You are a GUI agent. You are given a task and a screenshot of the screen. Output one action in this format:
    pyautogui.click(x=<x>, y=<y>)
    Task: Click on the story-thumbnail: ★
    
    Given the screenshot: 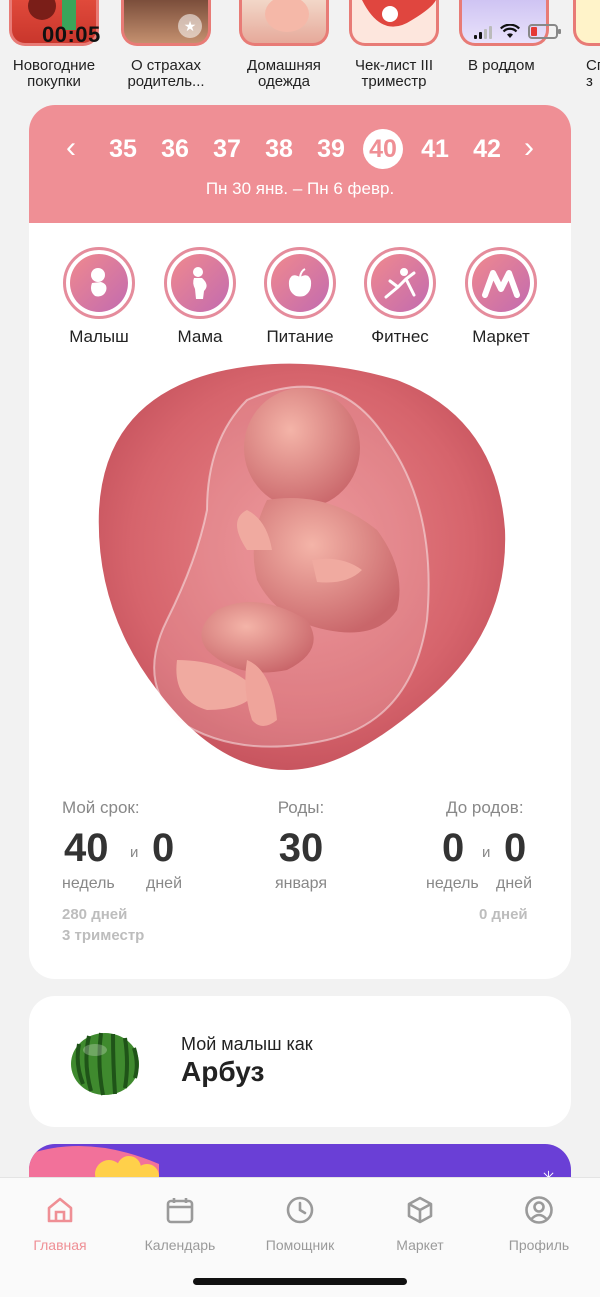 What is the action you would take?
    pyautogui.click(x=166, y=23)
    